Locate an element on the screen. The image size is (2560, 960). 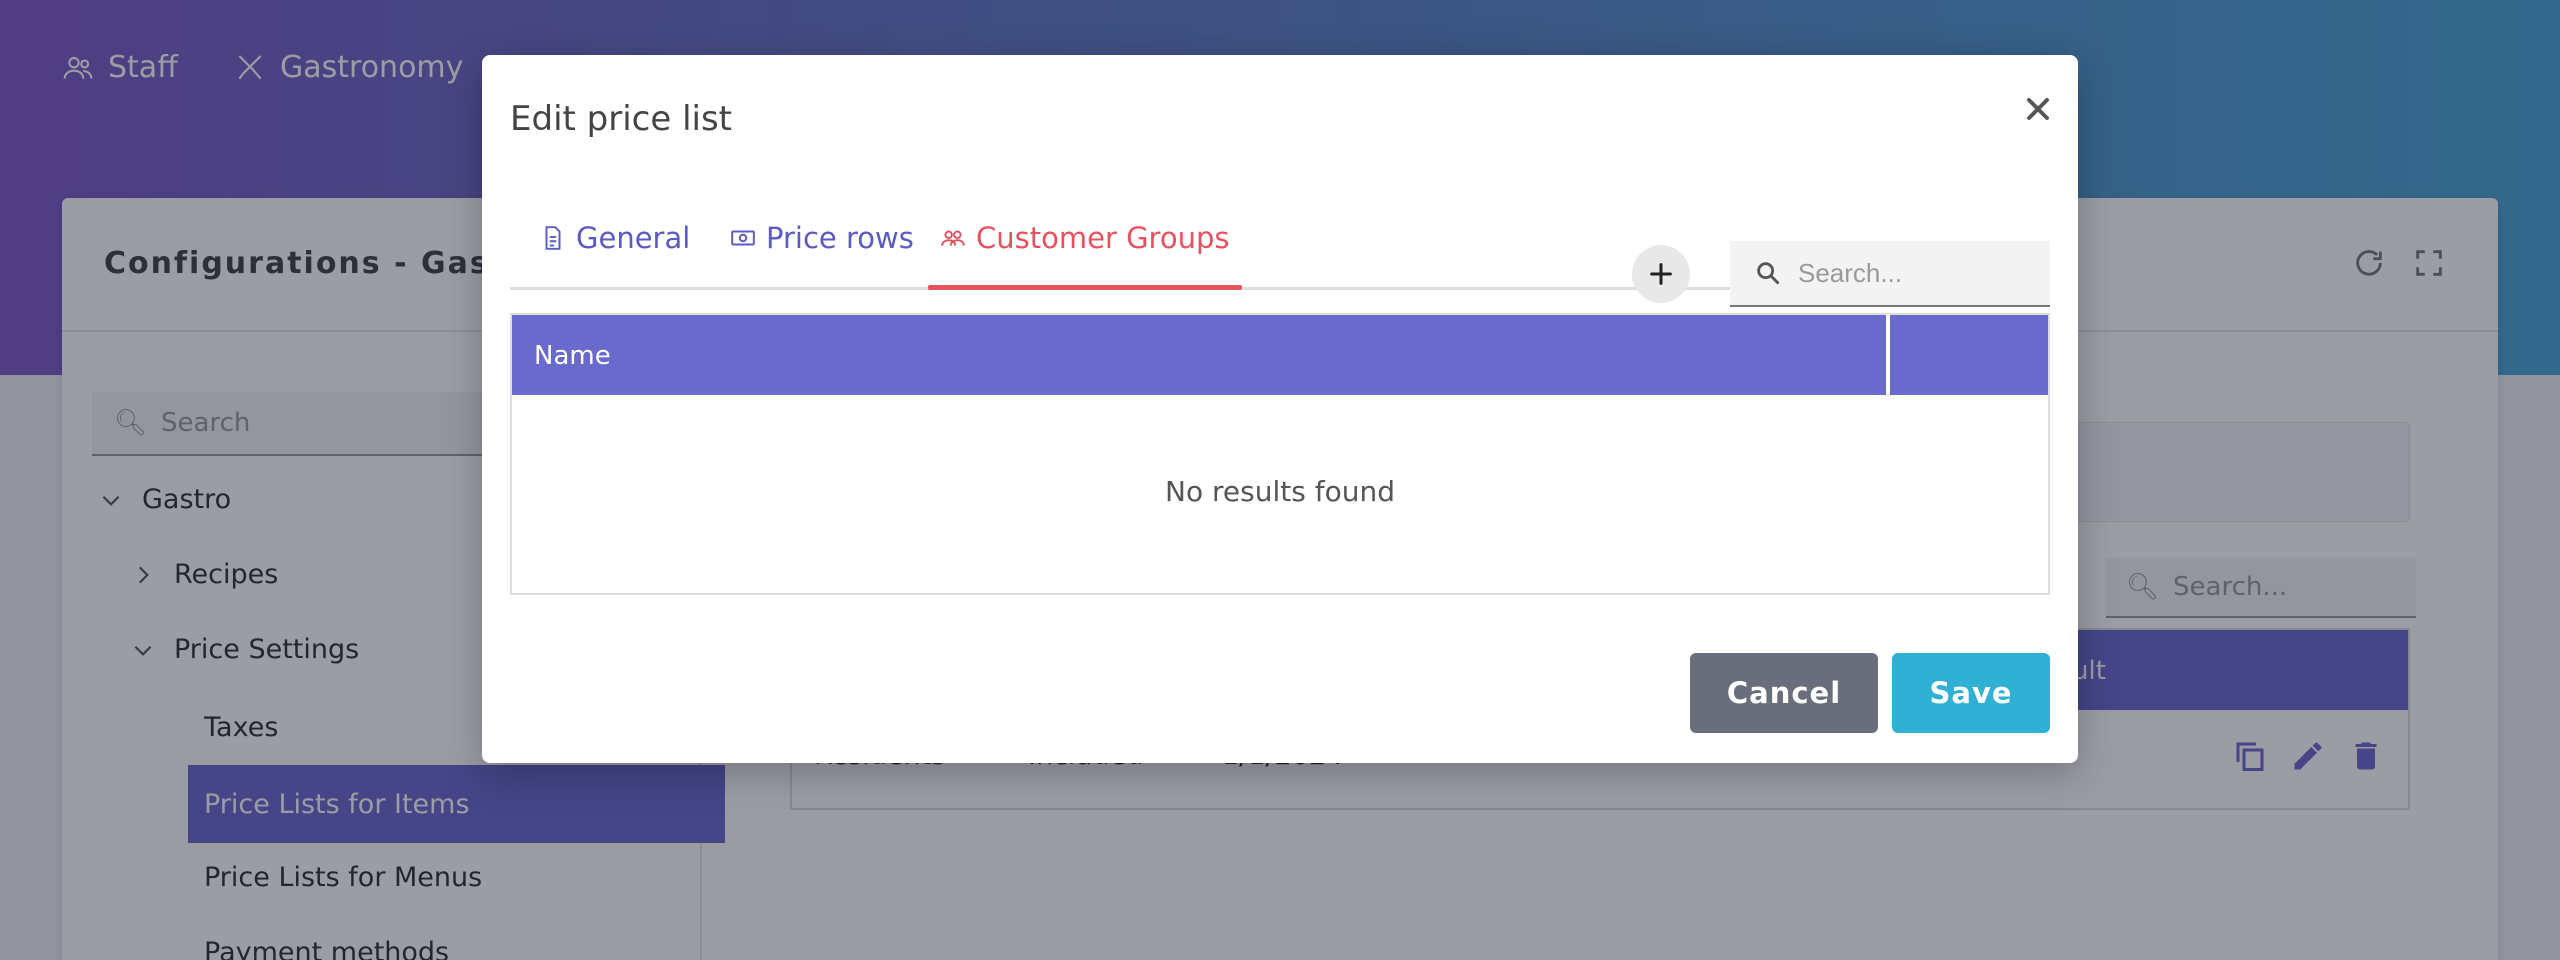
search-icon is located at coordinates (1768, 273).